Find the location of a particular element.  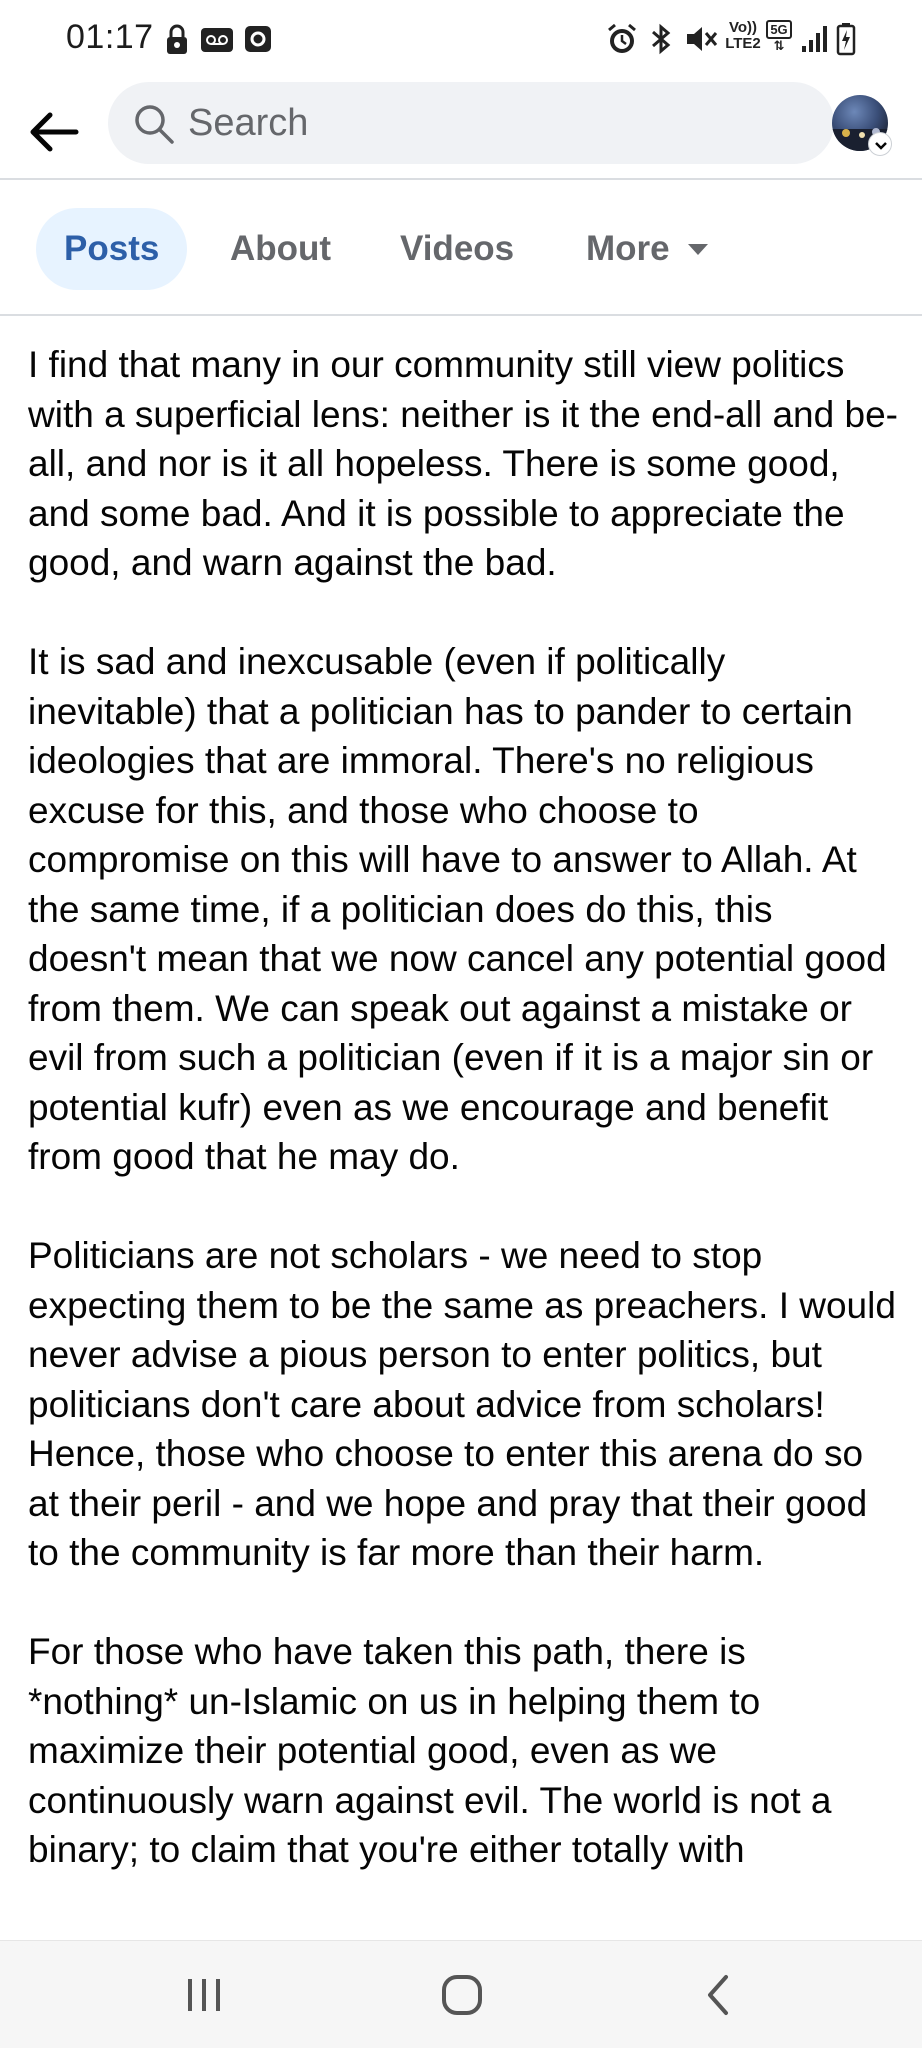

account-menu-chevron is located at coordinates (880, 144).